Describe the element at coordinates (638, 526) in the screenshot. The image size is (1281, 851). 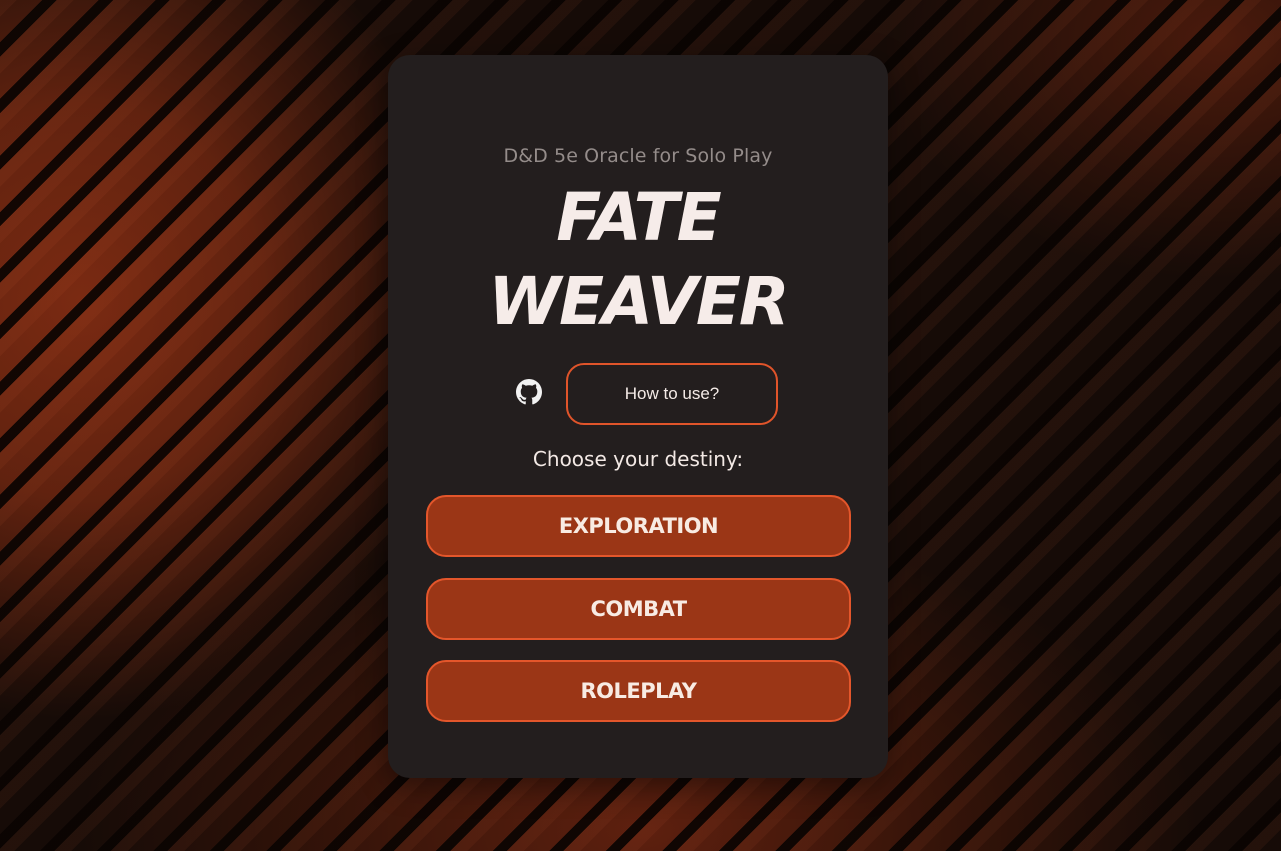
I see `exploration-button: EXPLORATION` at that location.